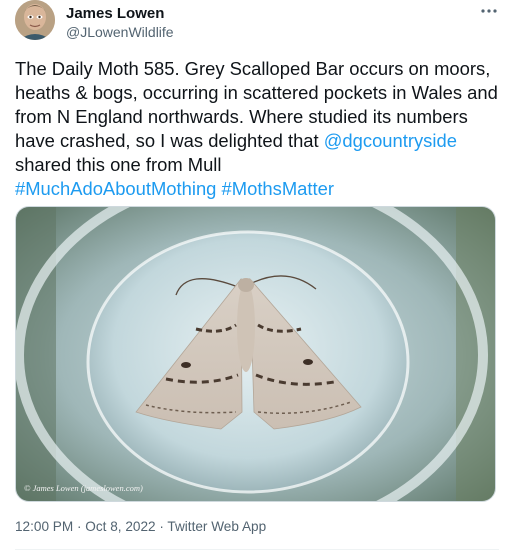  What do you see at coordinates (118, 164) in the screenshot?
I see `tweet-text-part2: shared this one from Mull` at bounding box center [118, 164].